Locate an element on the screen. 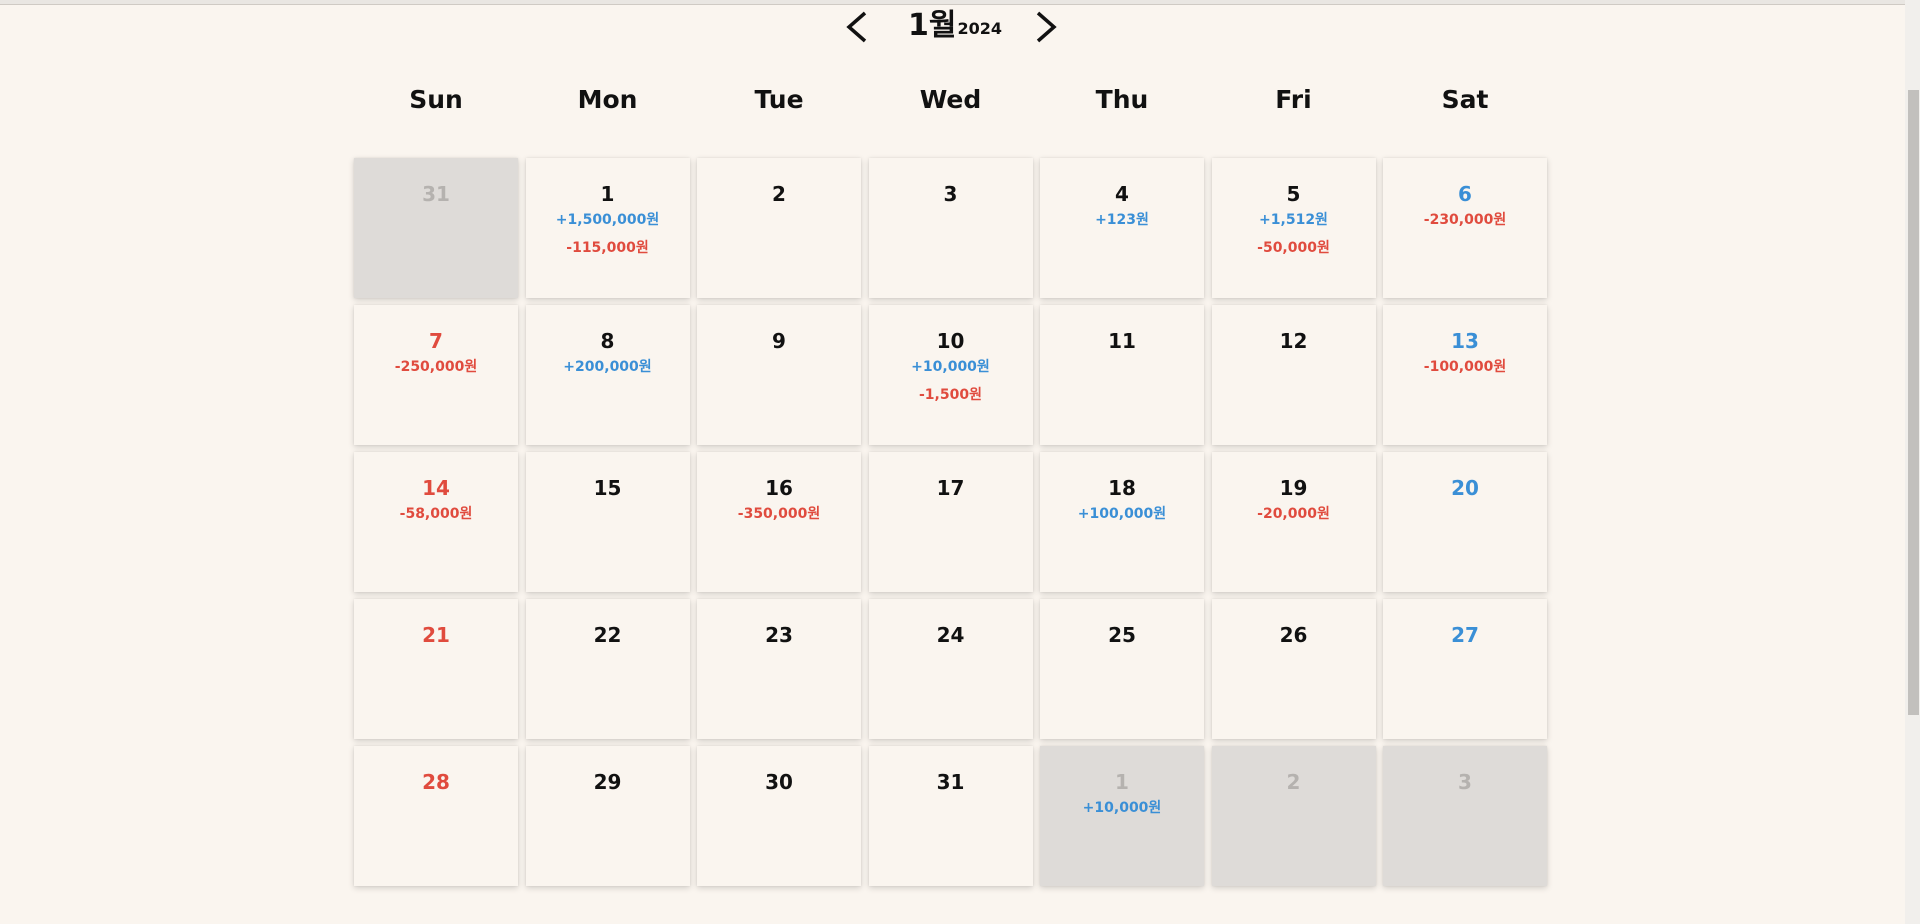  day-number: 17 is located at coordinates (950, 488).